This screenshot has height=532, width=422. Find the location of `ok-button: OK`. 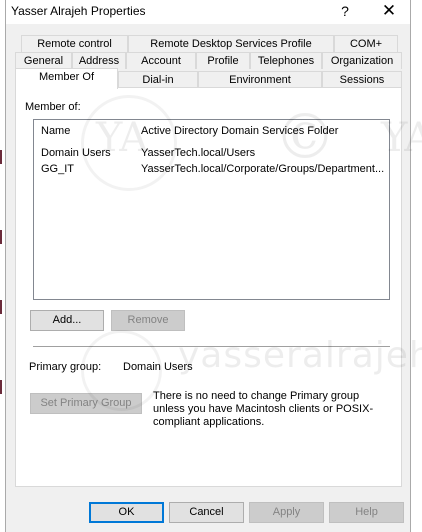

ok-button: OK is located at coordinates (126, 512).